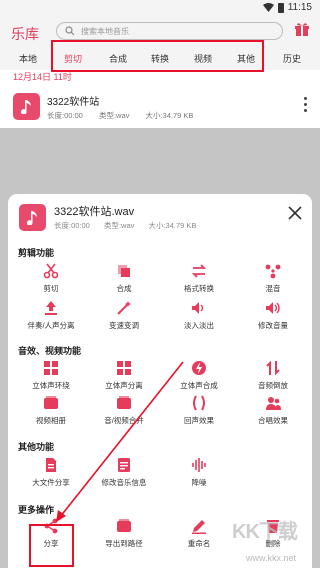 Image resolution: width=320 pixels, height=568 pixels. I want to click on av-merge-icon, so click(124, 402).